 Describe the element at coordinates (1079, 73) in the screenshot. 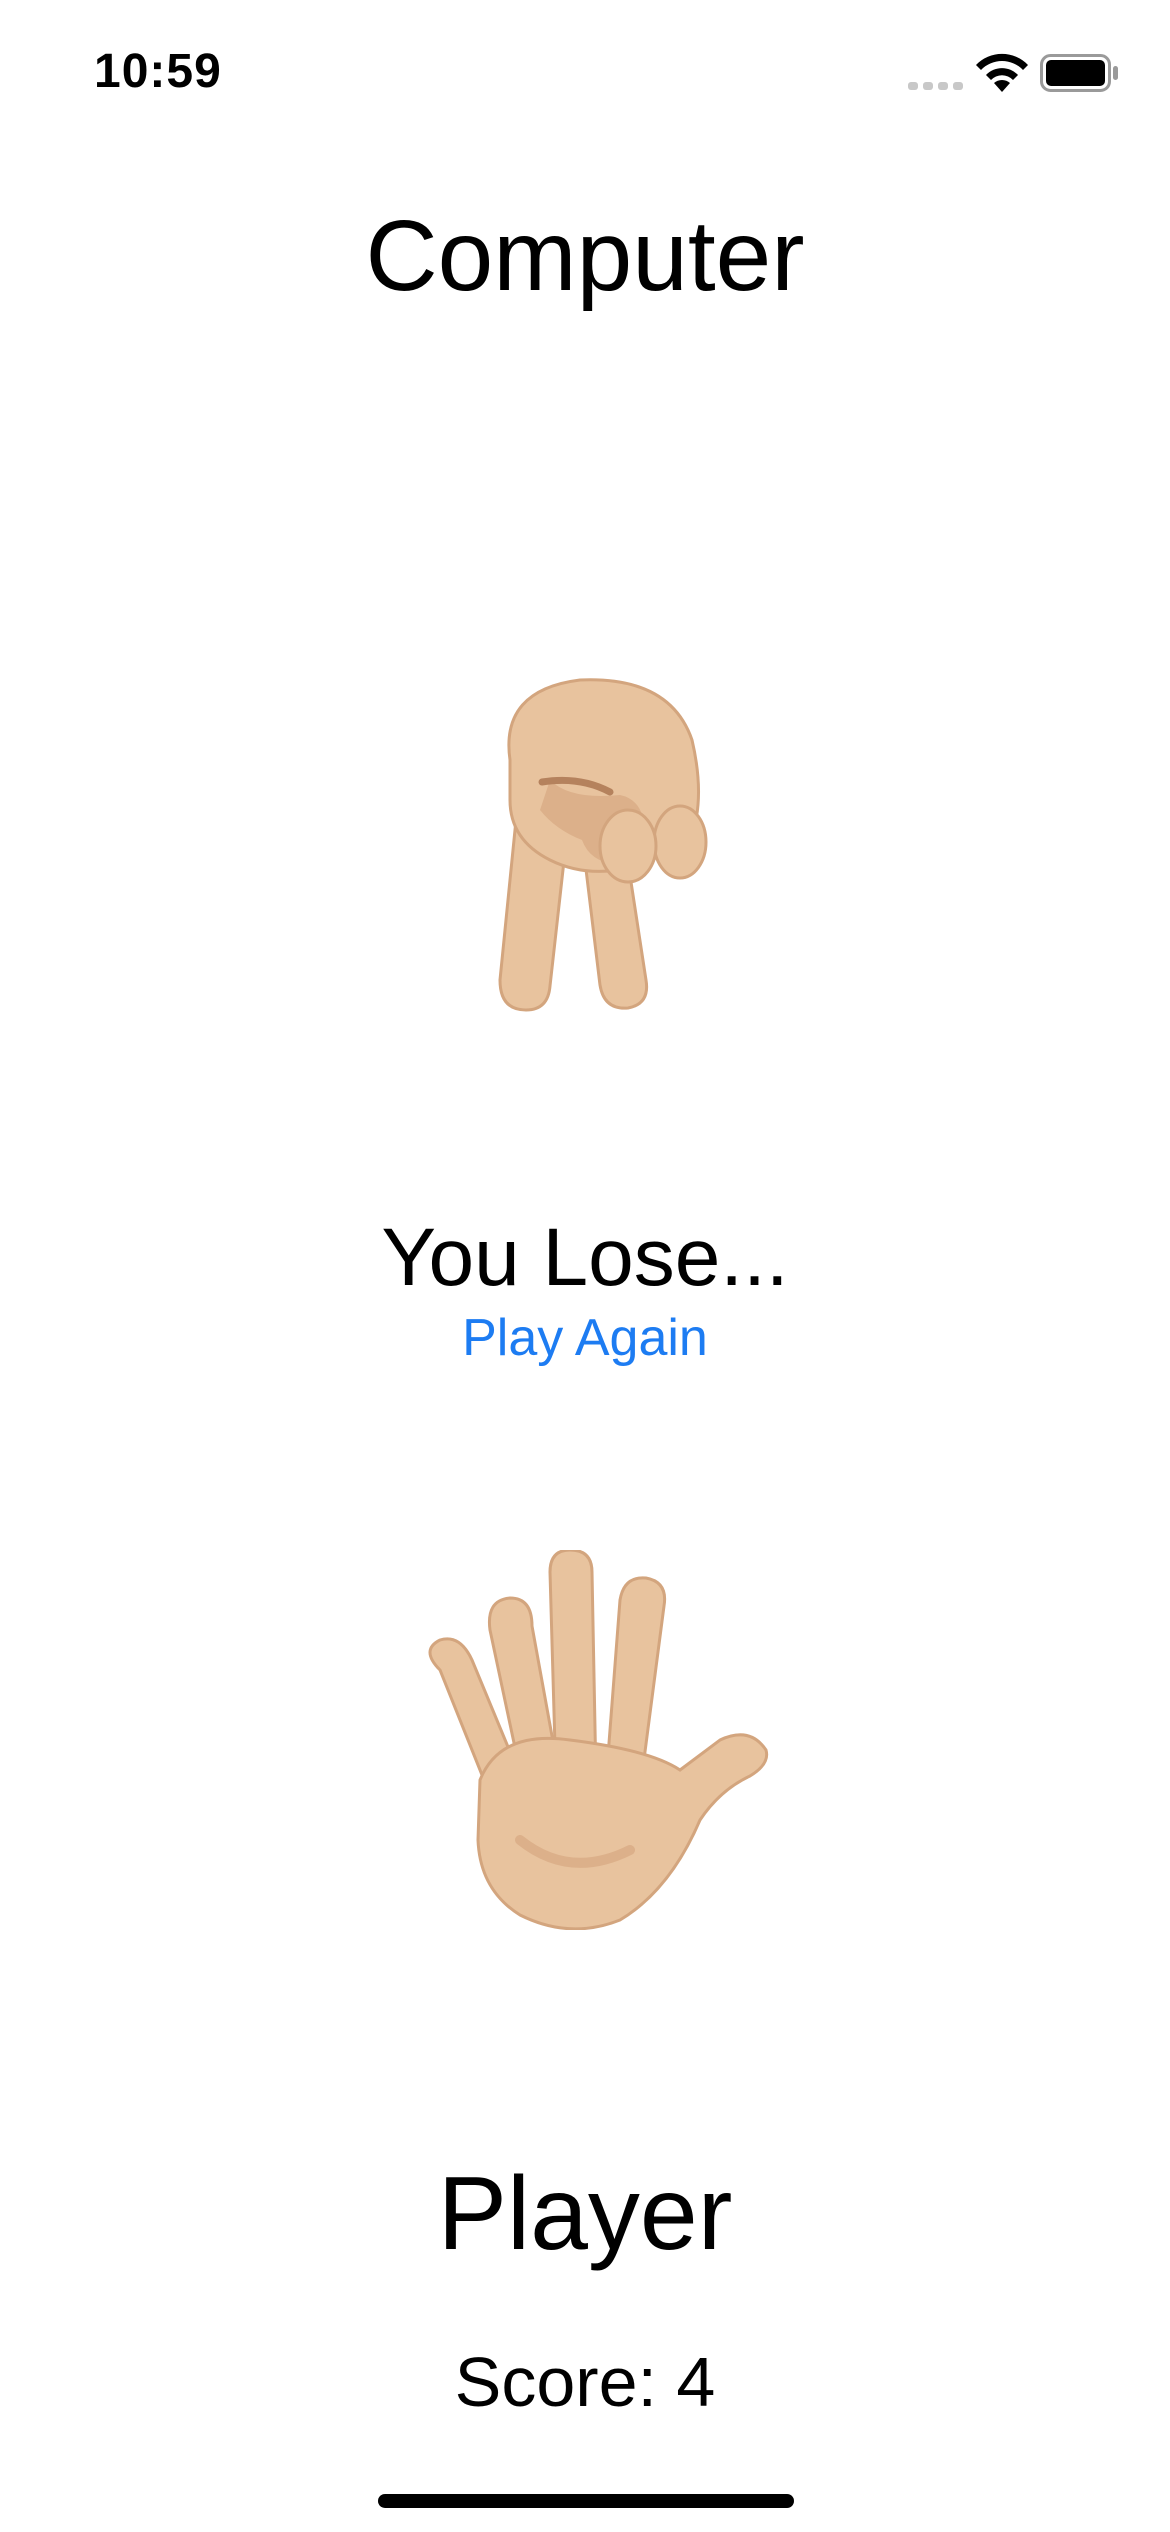

I see `battery-icon` at that location.